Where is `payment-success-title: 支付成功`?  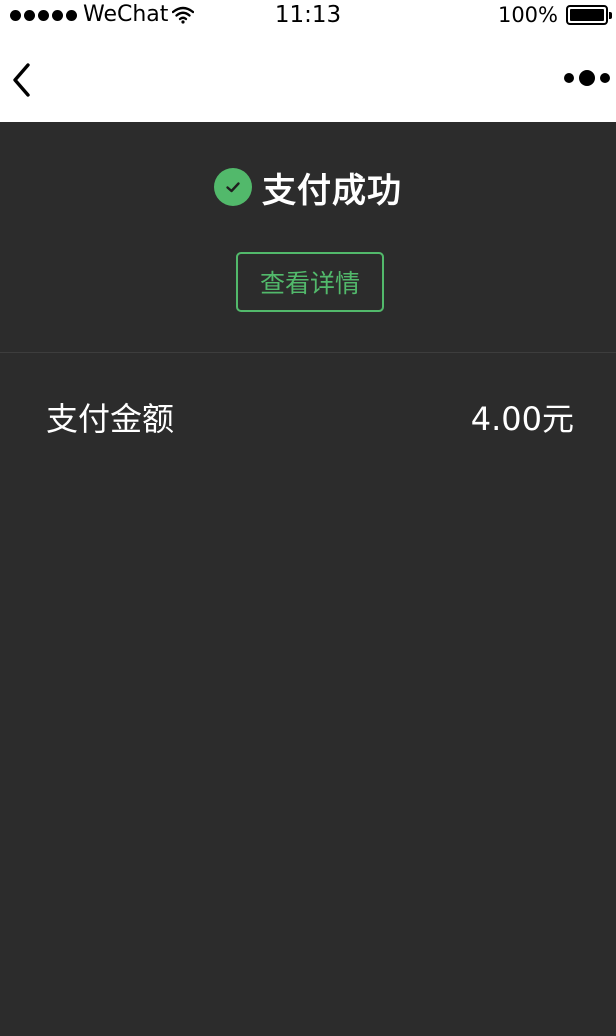 payment-success-title: 支付成功 is located at coordinates (332, 190).